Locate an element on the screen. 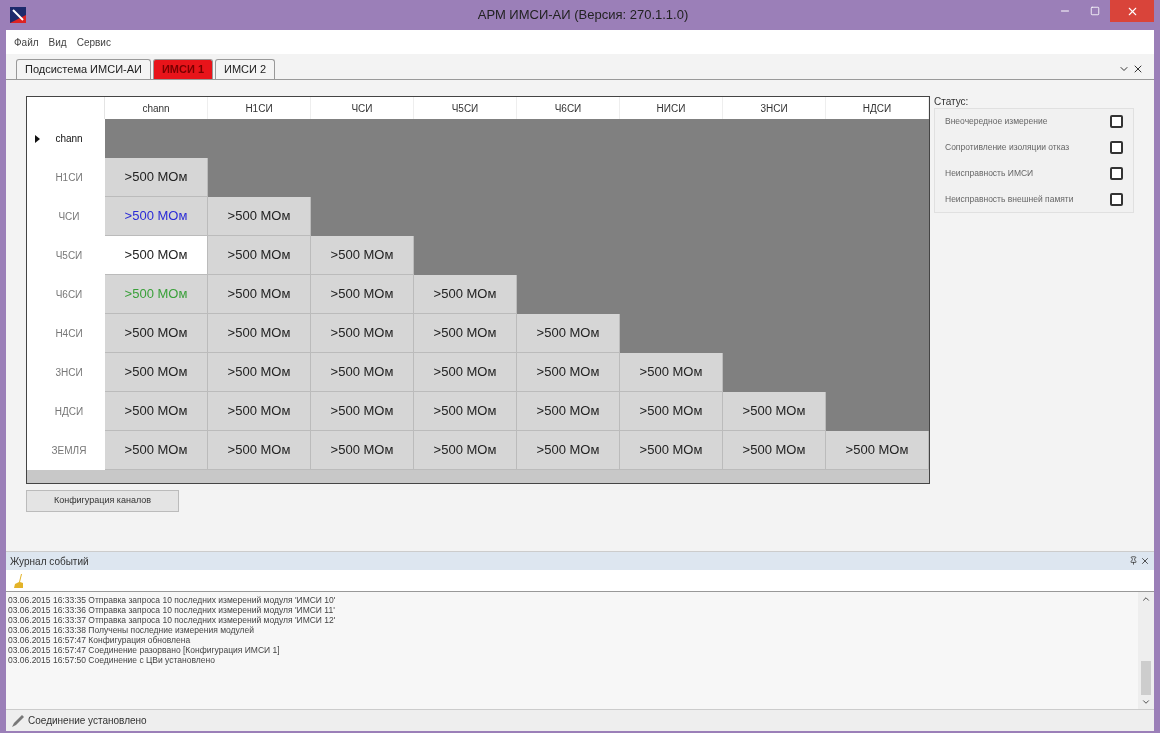 This screenshot has height=733, width=1160. log-line: 03.06.2015 16:33:35 Отправка запроса 10 последних измерений модуля 'ИМСИ 10' is located at coordinates (172, 600).